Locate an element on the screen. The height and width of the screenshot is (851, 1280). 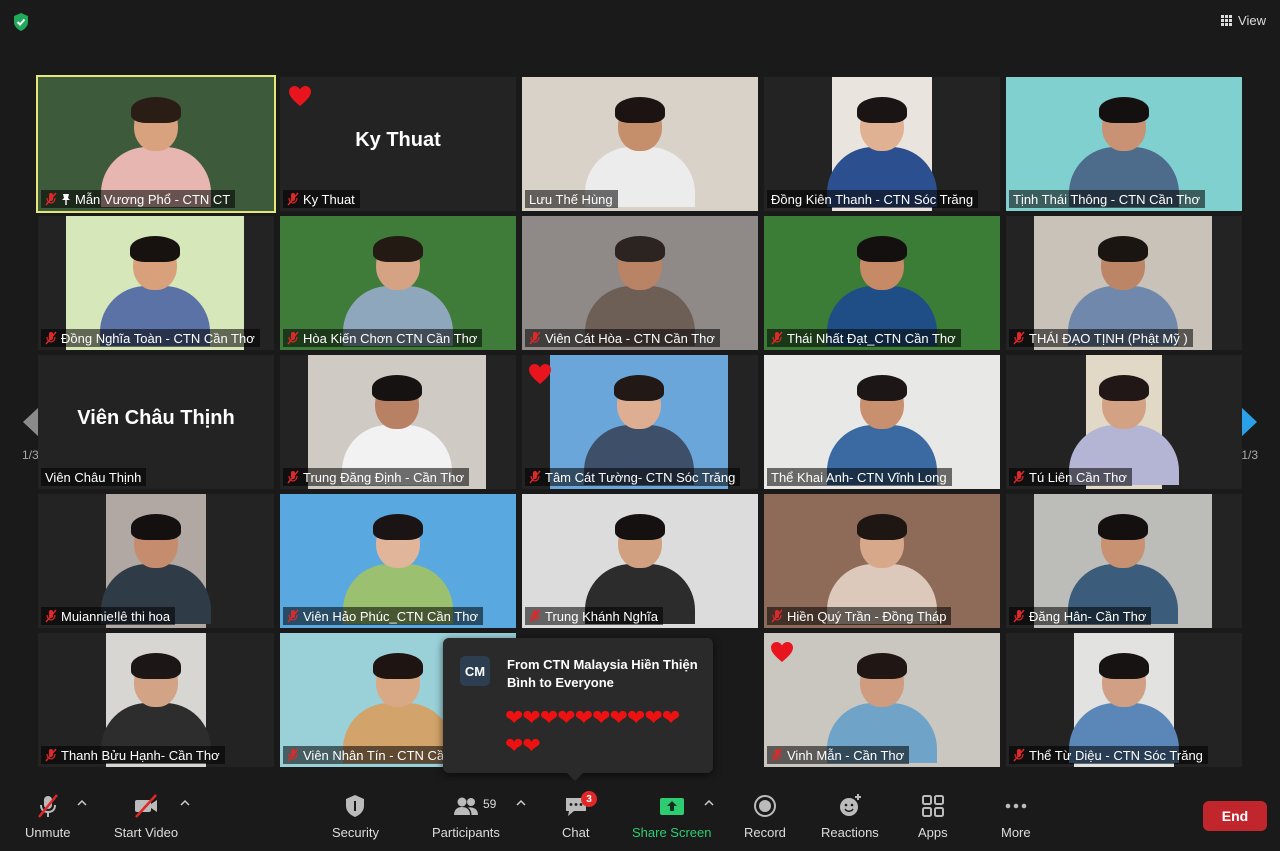
page-indicator-right: 1/3 is located at coordinates (1249, 455).